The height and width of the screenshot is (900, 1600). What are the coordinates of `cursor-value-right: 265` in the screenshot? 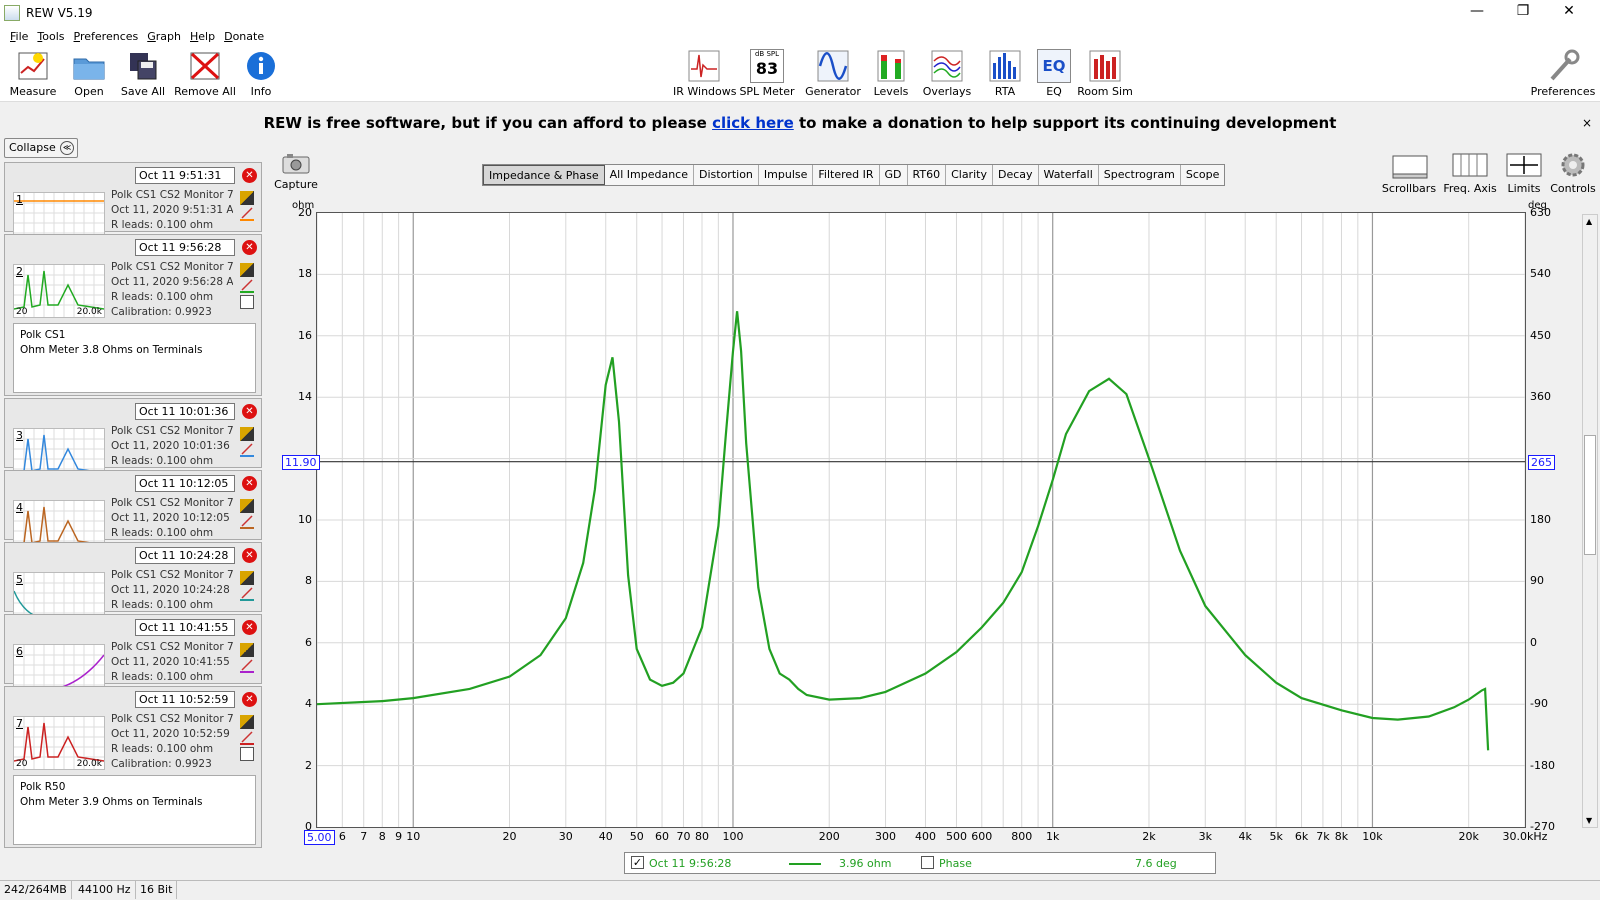 It's located at (1541, 462).